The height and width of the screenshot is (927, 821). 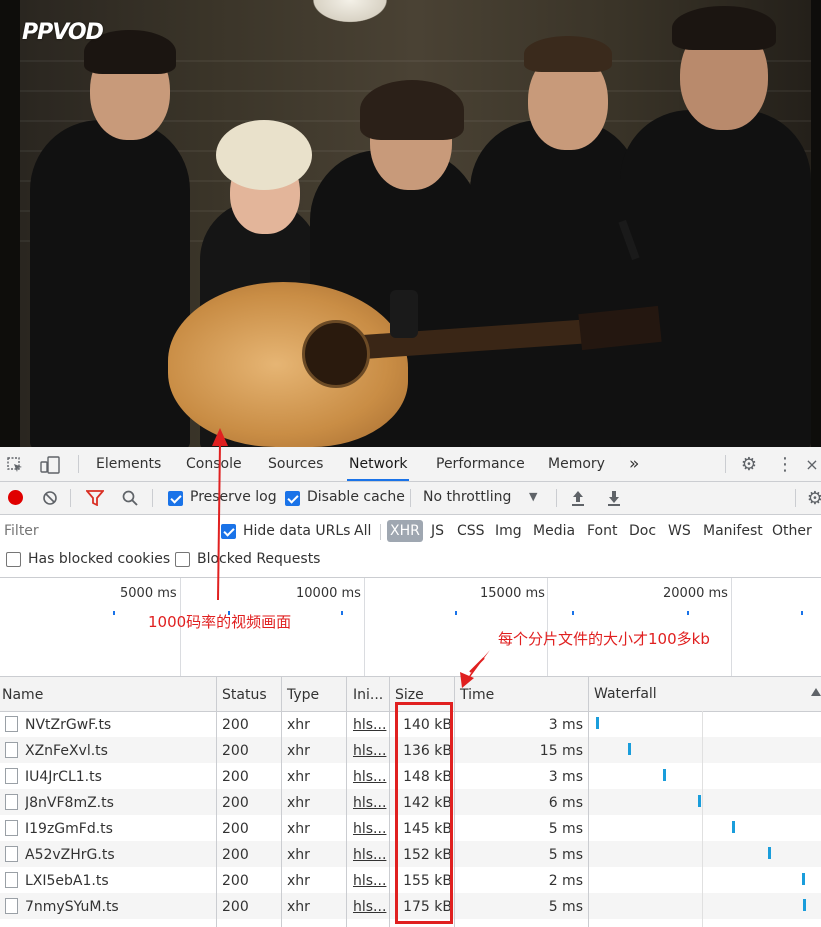 I want to click on cell-name: A52vZHrG.ts, so click(x=70, y=855).